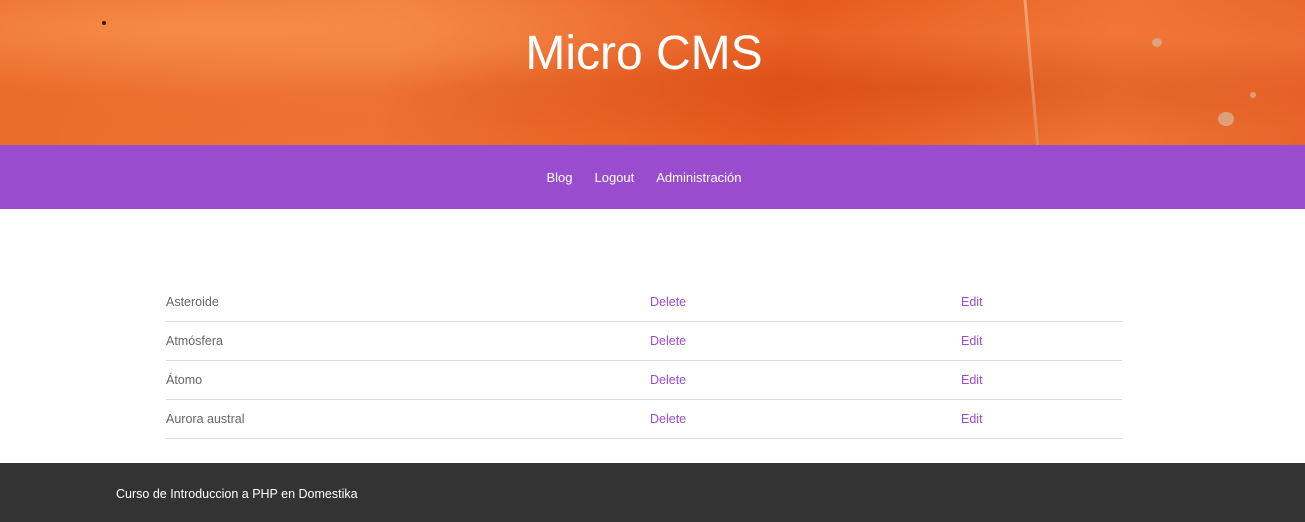 The image size is (1305, 522). I want to click on nav-links: Blog Logout Administración, so click(644, 177).